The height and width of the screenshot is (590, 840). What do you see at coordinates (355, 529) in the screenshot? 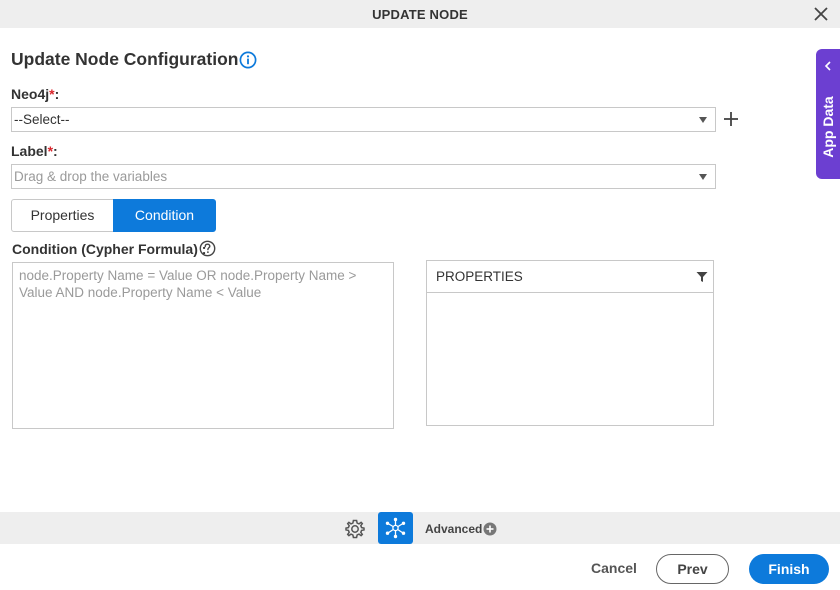
I see `gear-icon` at bounding box center [355, 529].